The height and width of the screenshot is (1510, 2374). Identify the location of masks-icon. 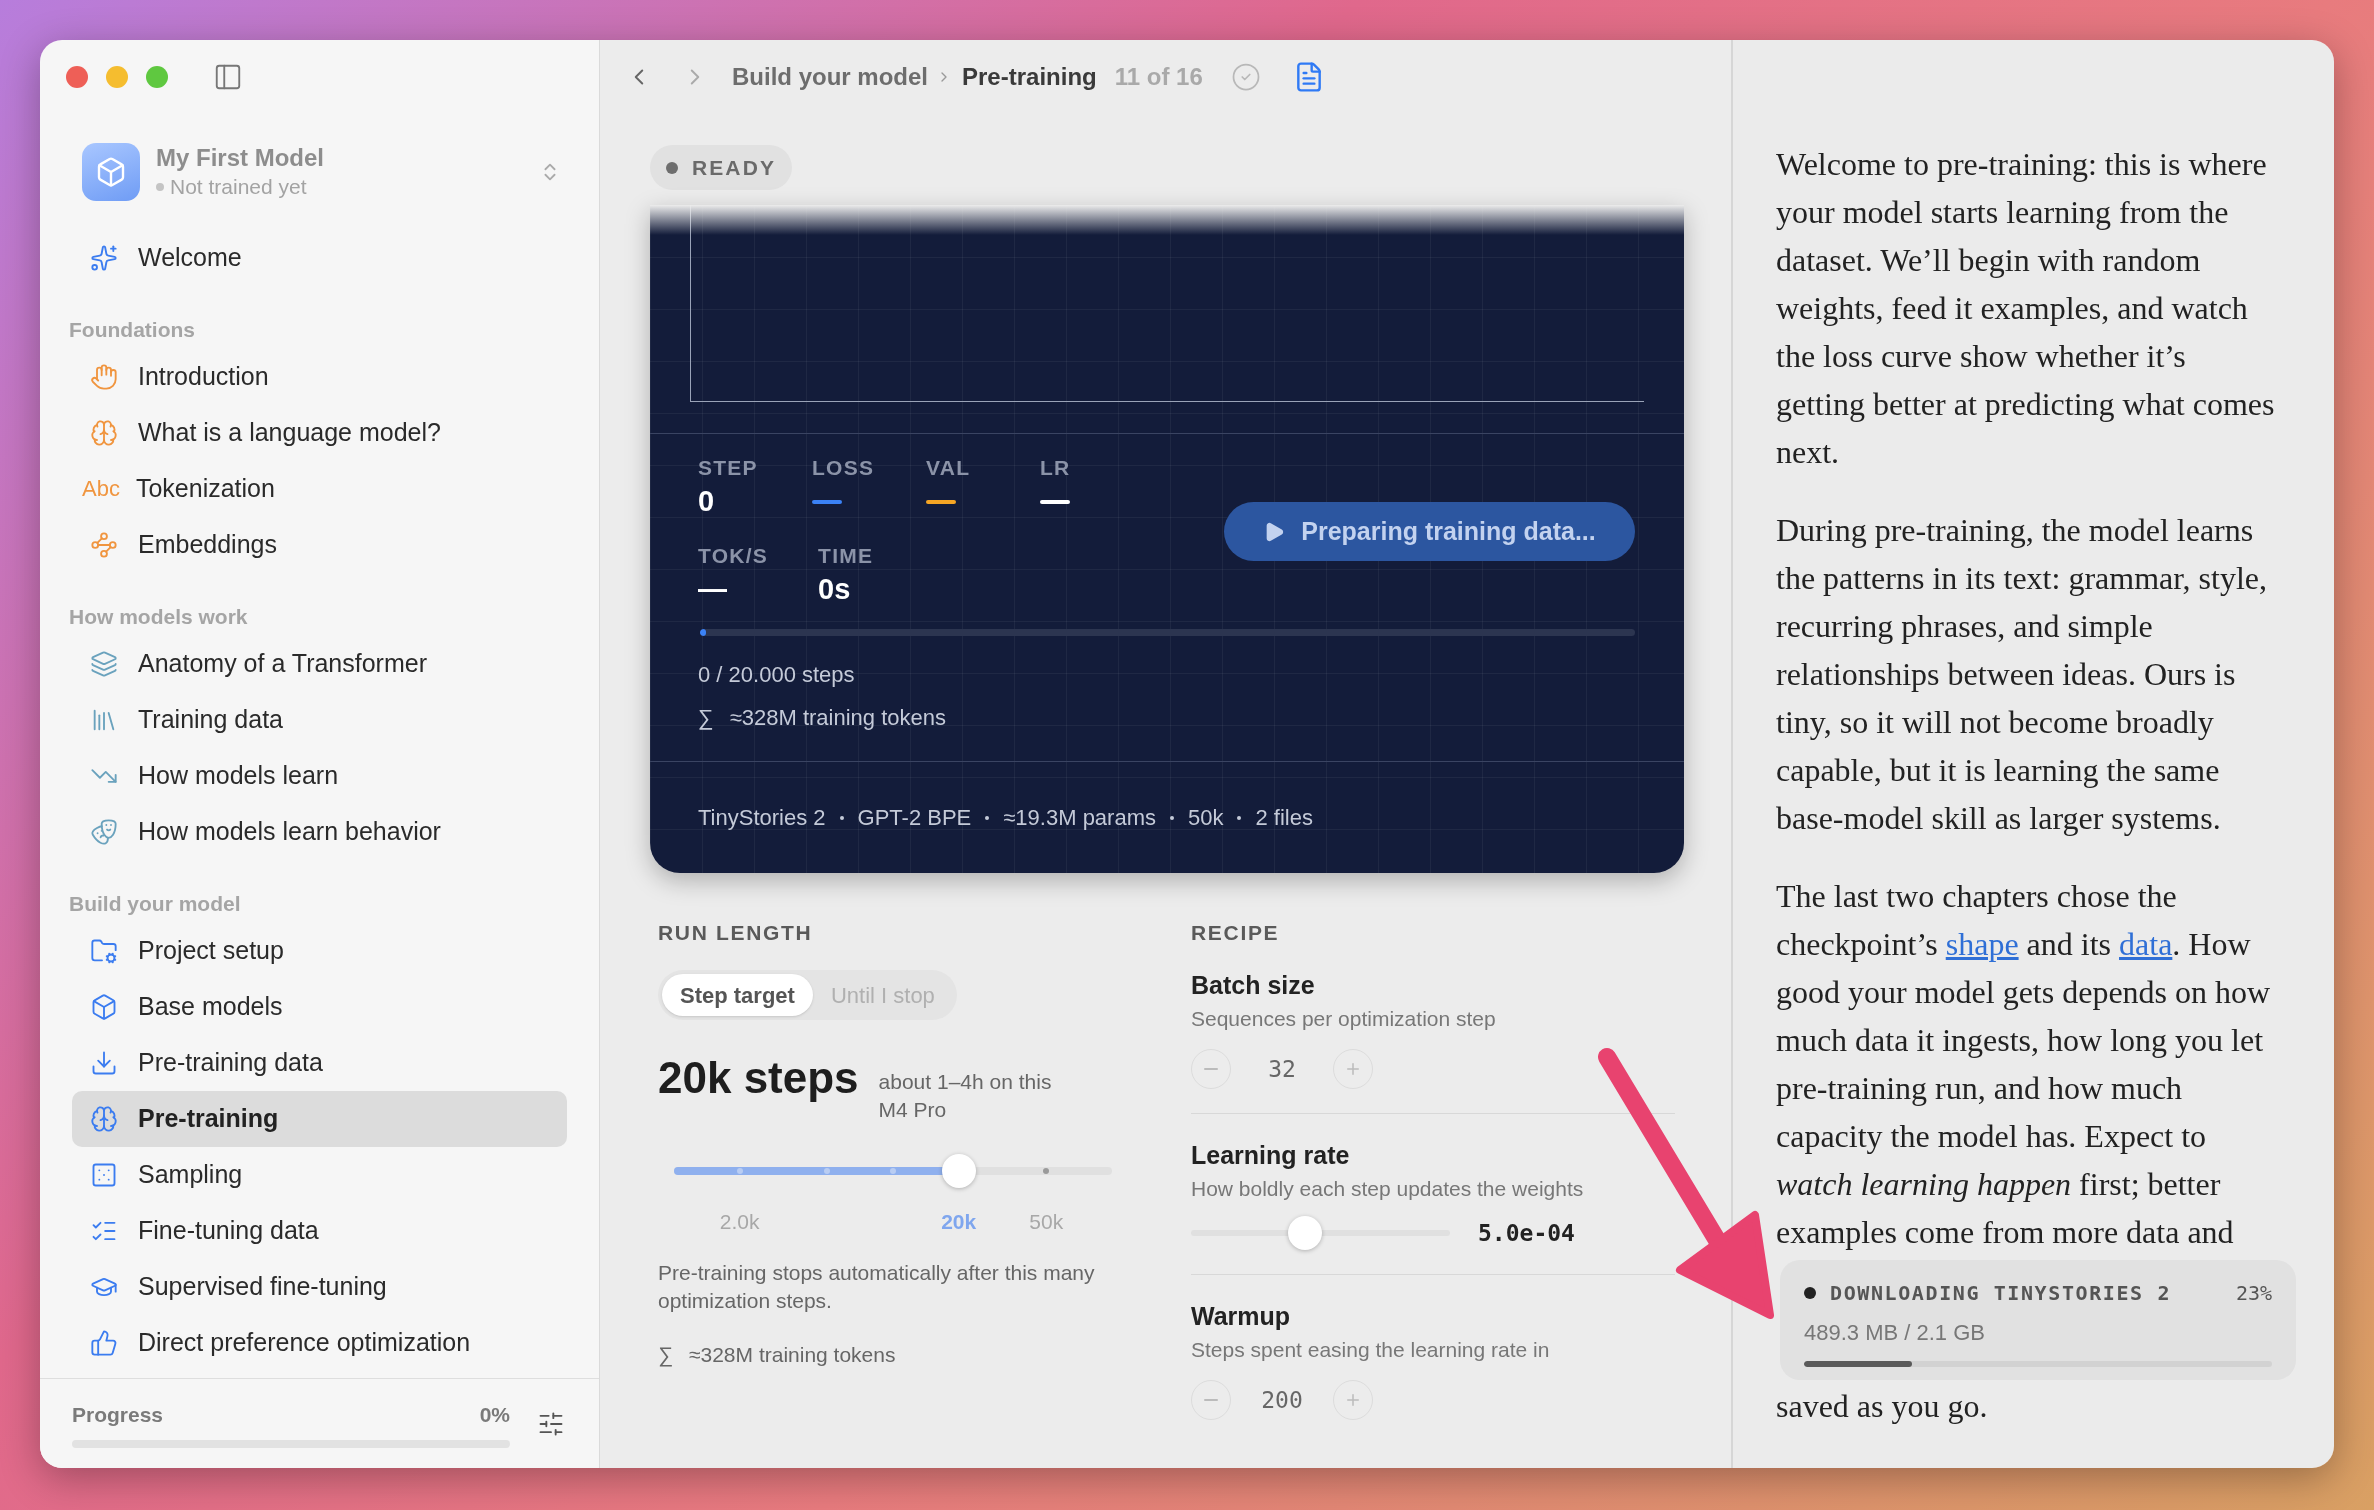
(104, 832).